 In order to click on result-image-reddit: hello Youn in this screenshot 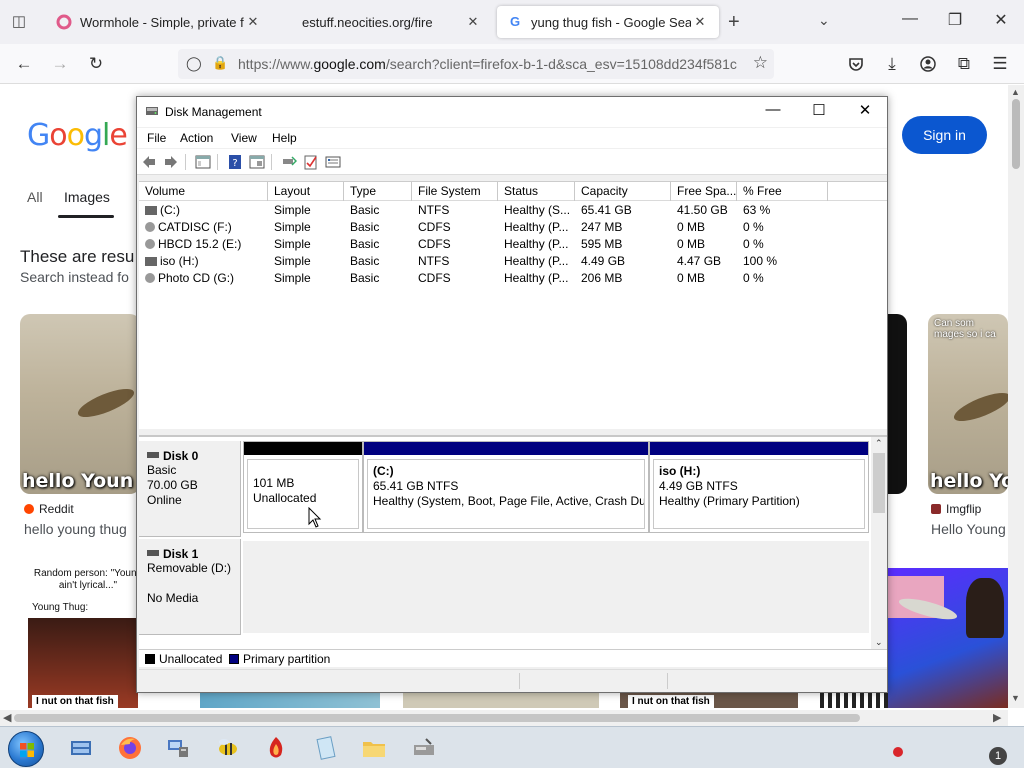, I will do `click(80, 404)`.